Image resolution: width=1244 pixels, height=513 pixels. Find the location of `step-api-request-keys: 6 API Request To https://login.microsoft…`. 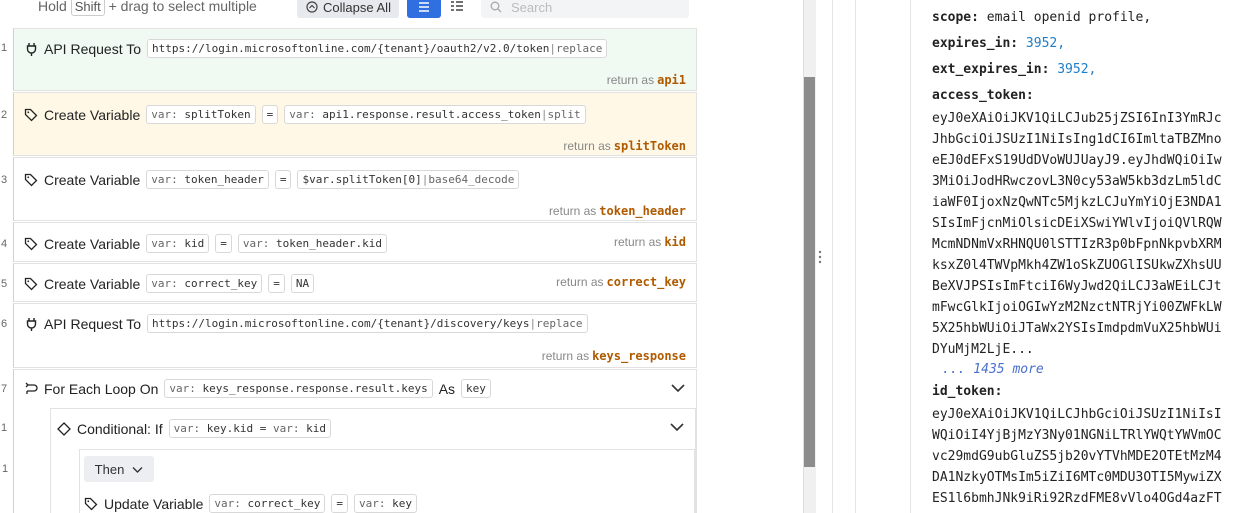

step-api-request-keys: 6 API Request To https://login.microsoft… is located at coordinates (349, 335).